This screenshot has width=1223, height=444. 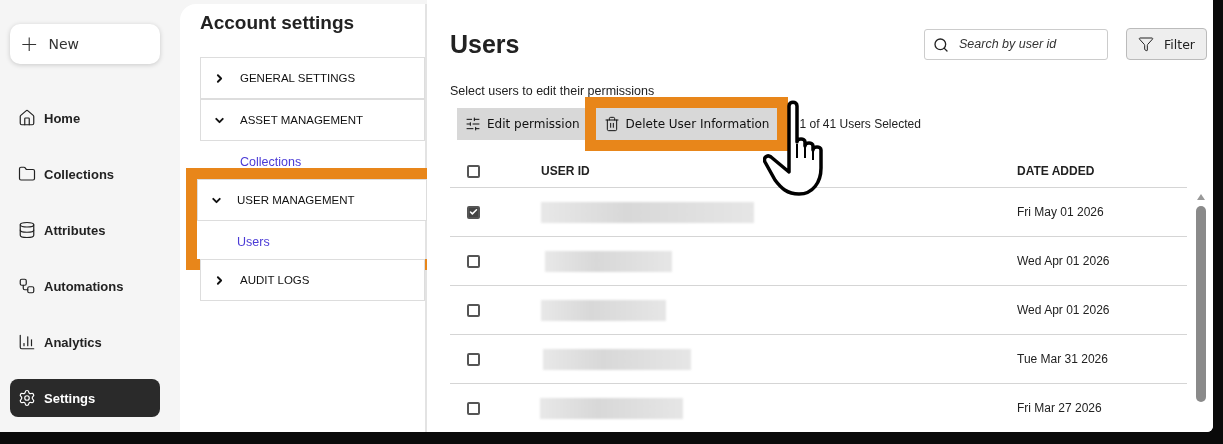 What do you see at coordinates (85, 44) in the screenshot?
I see `new-button: + New` at bounding box center [85, 44].